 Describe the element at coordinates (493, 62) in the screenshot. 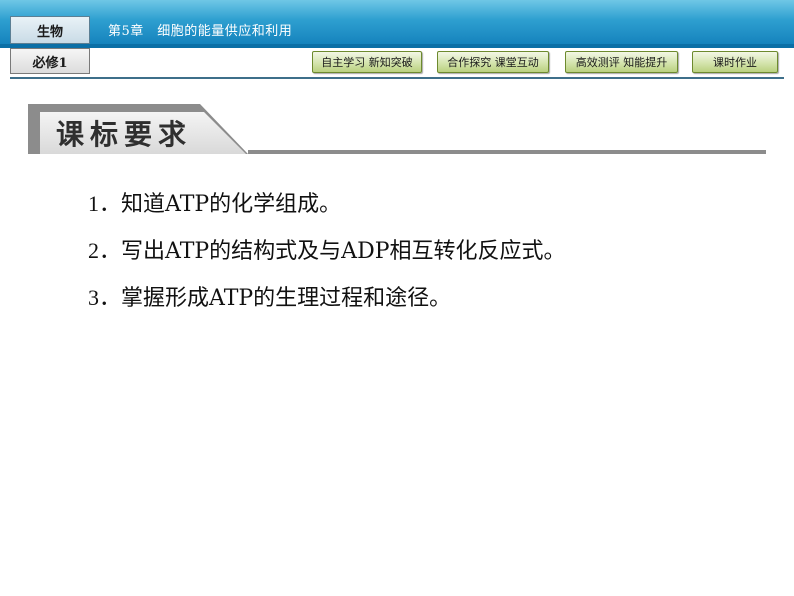

I see `nav-button-cooperative-inquiry: 合作探究 课堂互动` at that location.